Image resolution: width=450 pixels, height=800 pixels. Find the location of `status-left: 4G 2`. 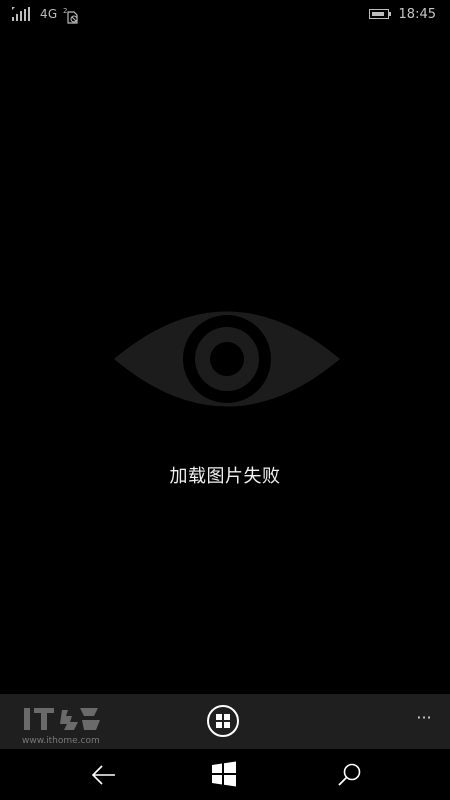

status-left: 4G 2 is located at coordinates (45, 14).